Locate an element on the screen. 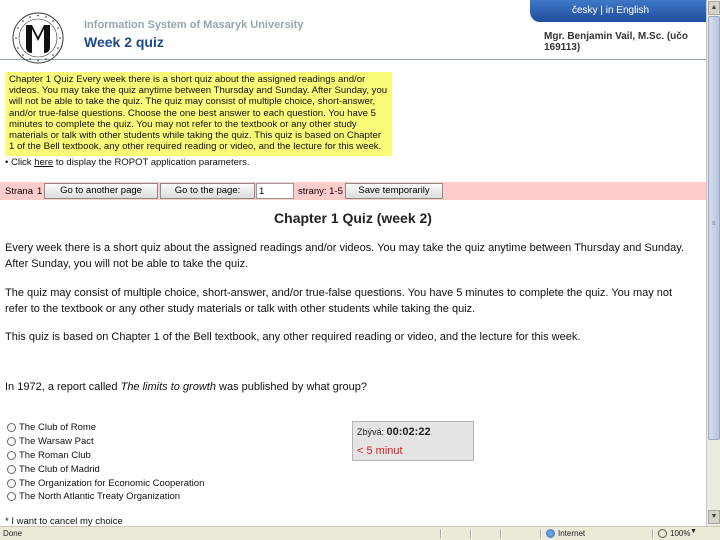 The height and width of the screenshot is (540, 720). current-page-number: 1 is located at coordinates (40, 191).